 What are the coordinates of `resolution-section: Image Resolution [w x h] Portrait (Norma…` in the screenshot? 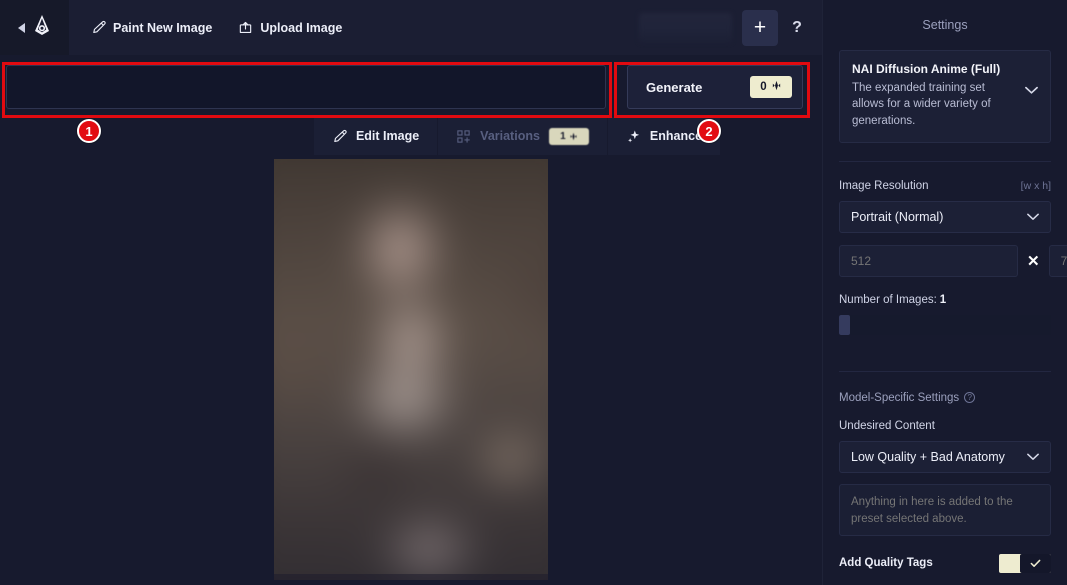 It's located at (953, 264).